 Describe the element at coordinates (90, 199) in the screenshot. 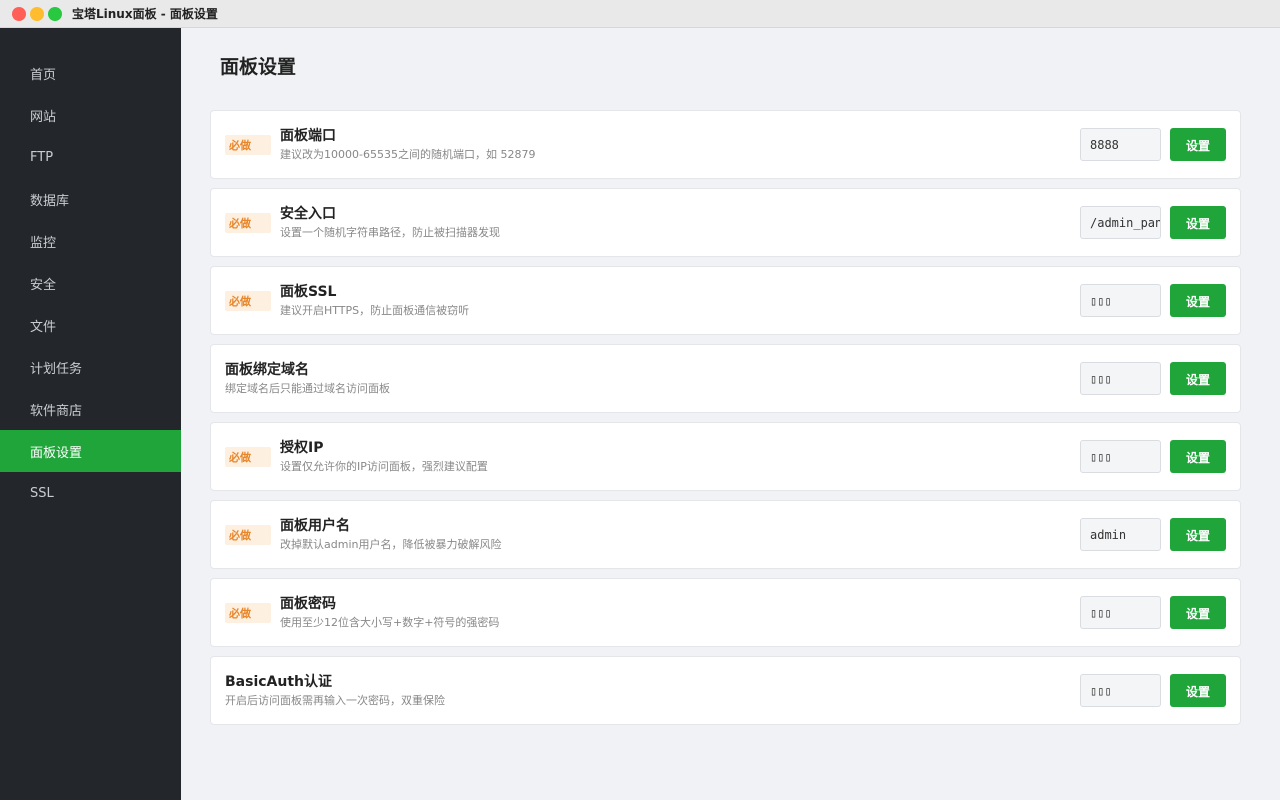

I see `sidebar-item-database: 数据库` at that location.